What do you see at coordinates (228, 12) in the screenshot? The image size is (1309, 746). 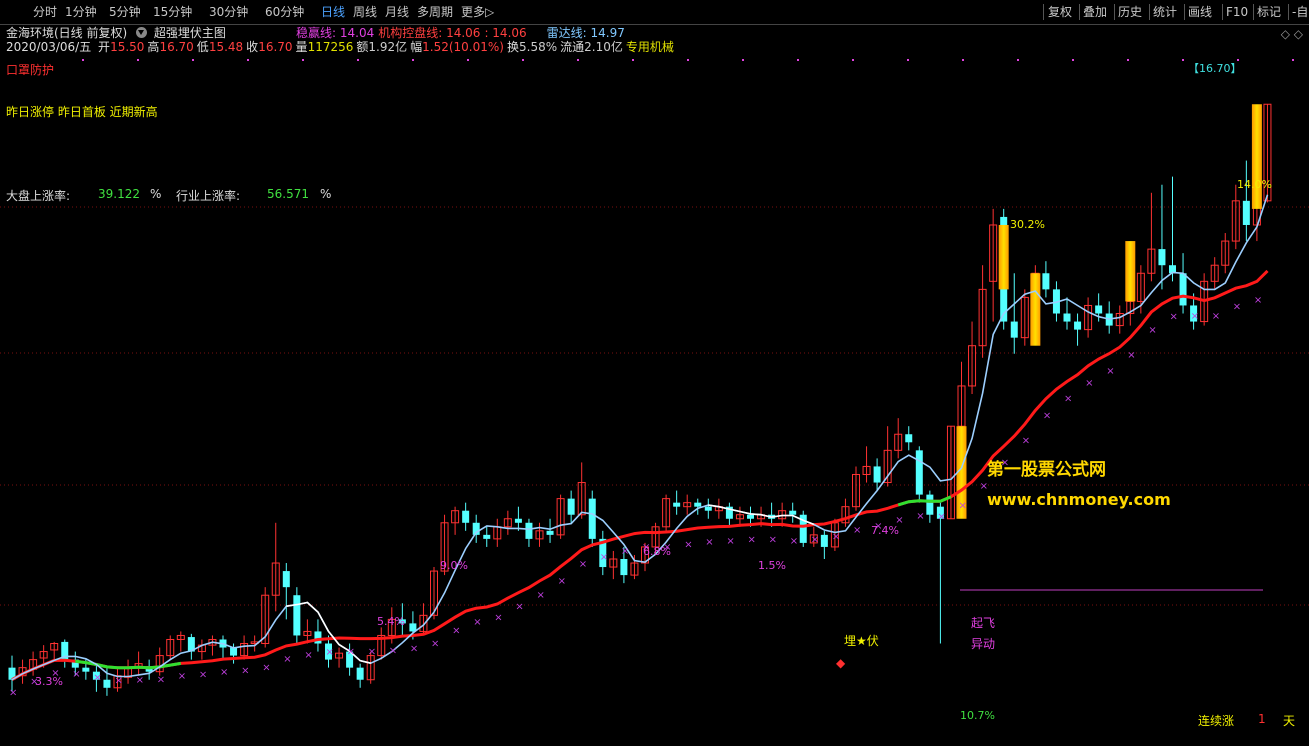 I see `tab-4: 30分钟` at bounding box center [228, 12].